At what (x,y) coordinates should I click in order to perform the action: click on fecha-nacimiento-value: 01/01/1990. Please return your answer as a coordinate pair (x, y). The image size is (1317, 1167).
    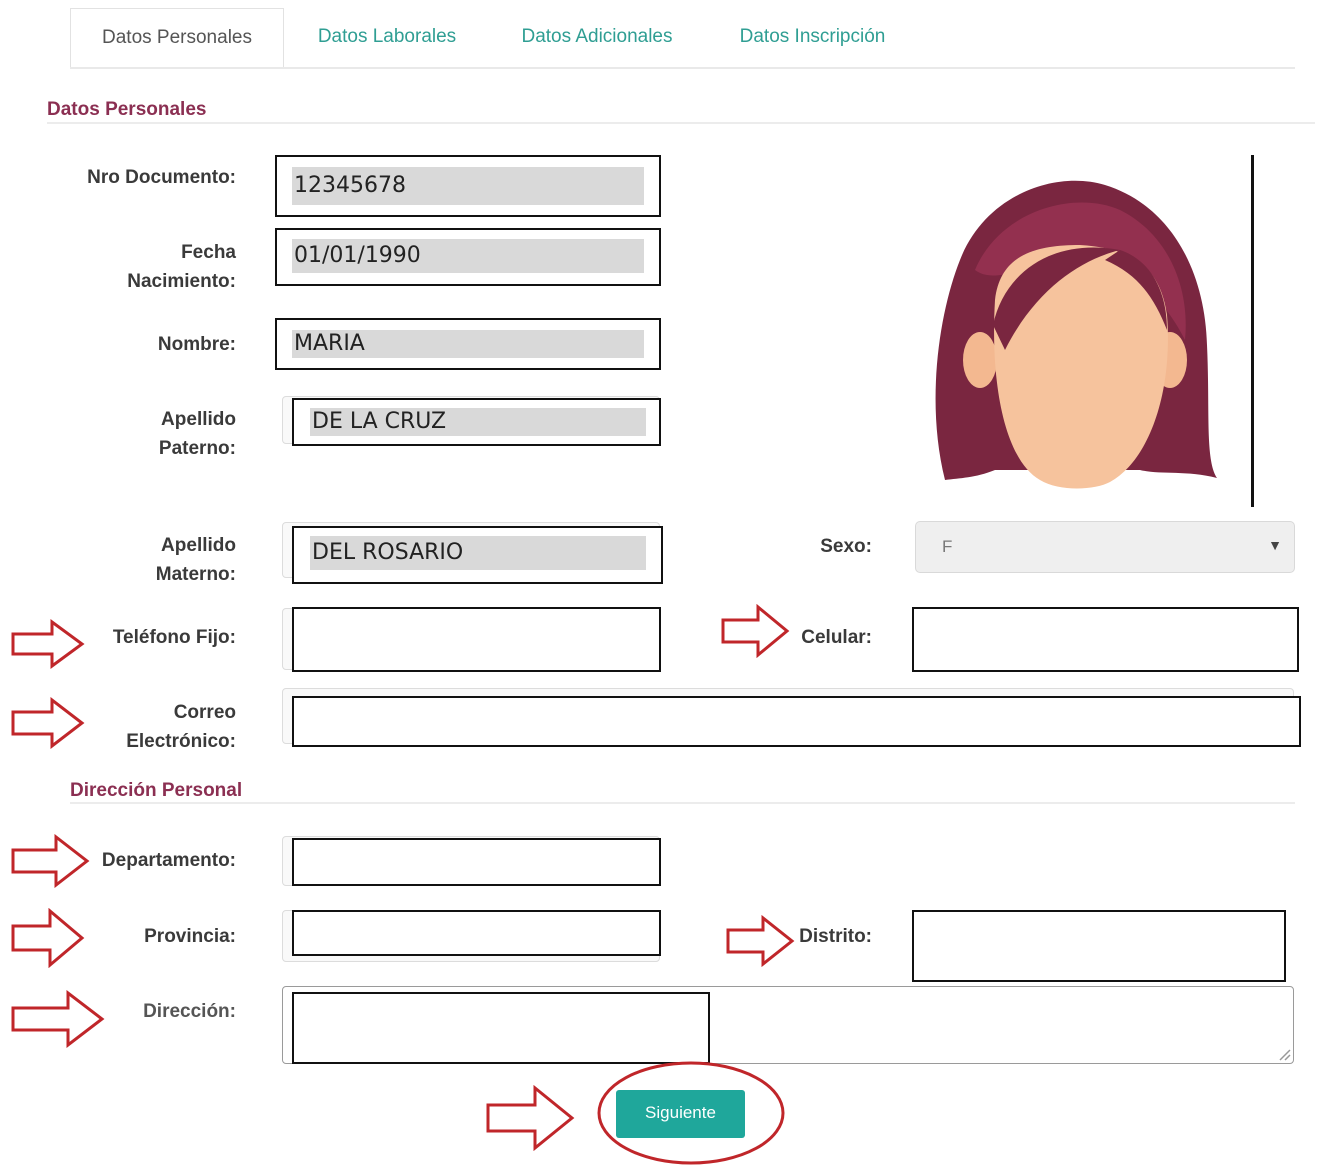
    Looking at the image, I should click on (468, 256).